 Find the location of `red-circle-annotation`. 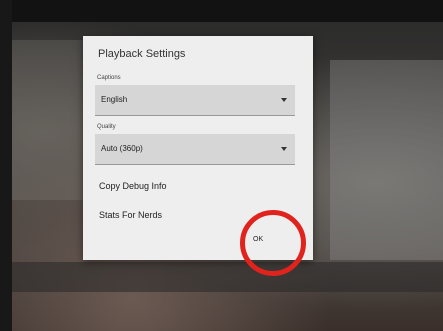

red-circle-annotation is located at coordinates (273, 243).